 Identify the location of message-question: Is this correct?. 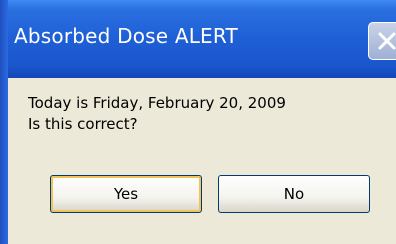
(83, 124).